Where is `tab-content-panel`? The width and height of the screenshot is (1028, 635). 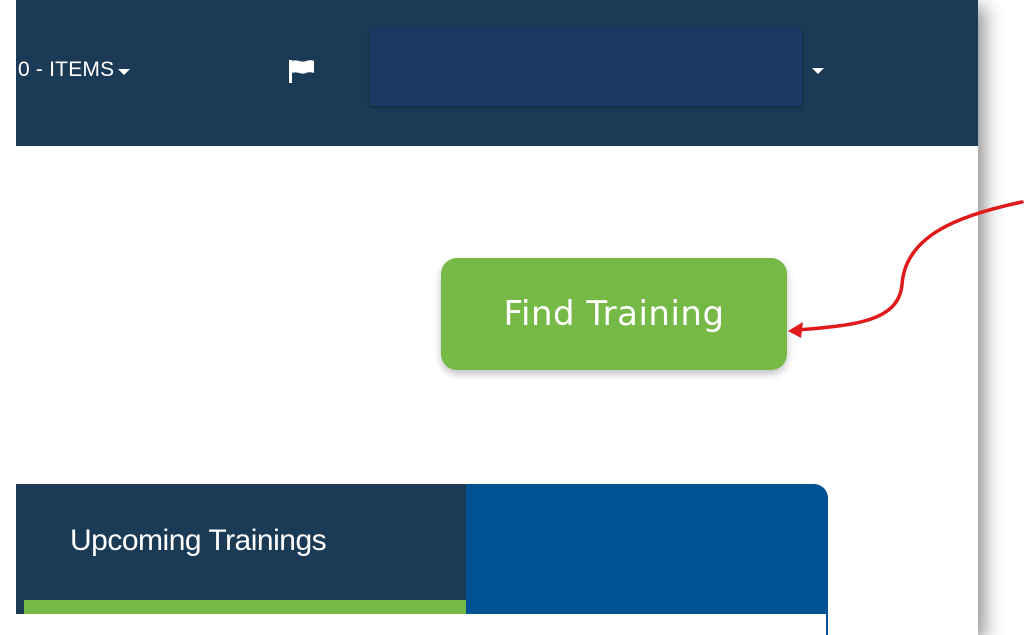
tab-content-panel is located at coordinates (421, 624).